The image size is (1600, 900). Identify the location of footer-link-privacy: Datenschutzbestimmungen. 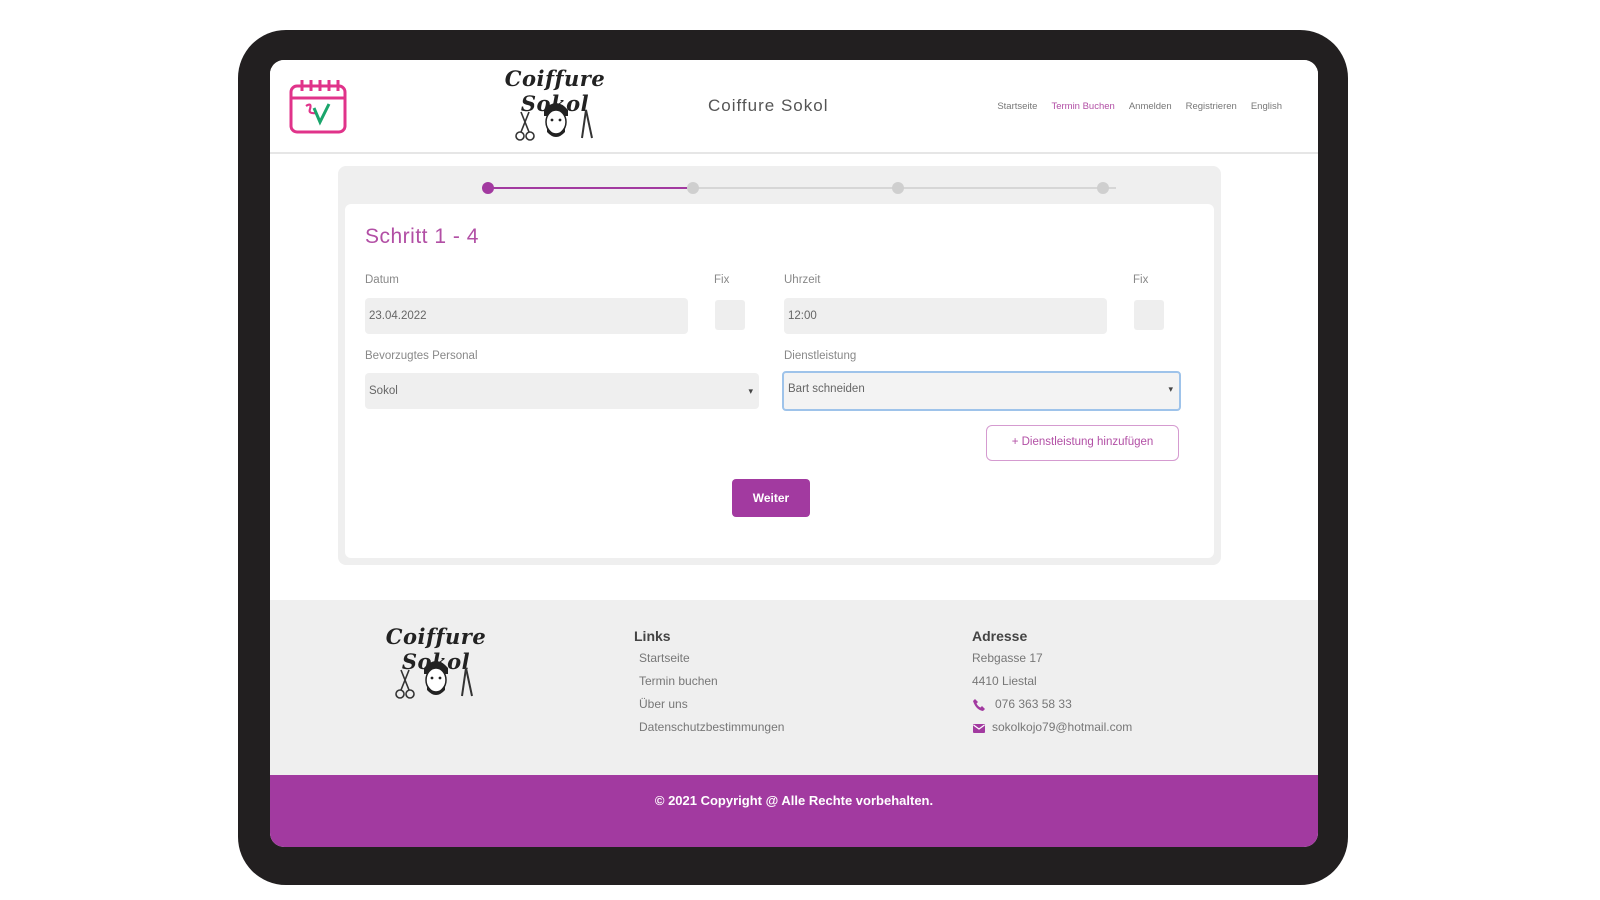
(711, 727).